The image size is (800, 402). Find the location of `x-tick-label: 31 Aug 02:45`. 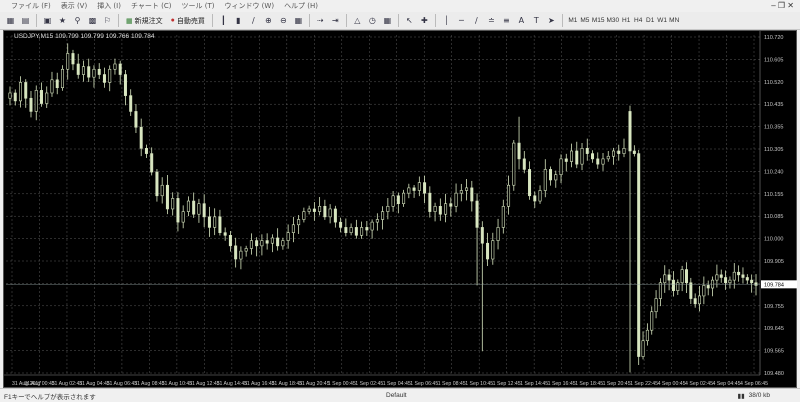

x-tick-label: 31 Aug 02:45 is located at coordinates (67, 384).